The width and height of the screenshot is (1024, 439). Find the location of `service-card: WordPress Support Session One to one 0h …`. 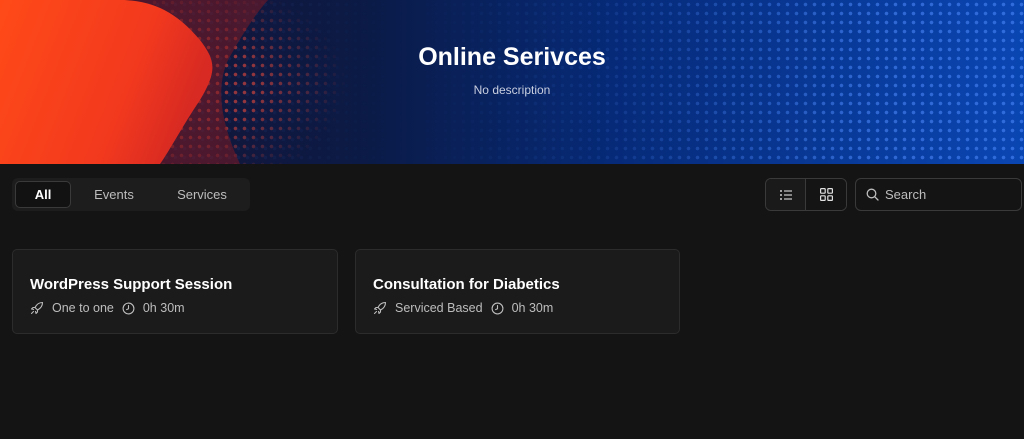

service-card: WordPress Support Session One to one 0h … is located at coordinates (175, 291).